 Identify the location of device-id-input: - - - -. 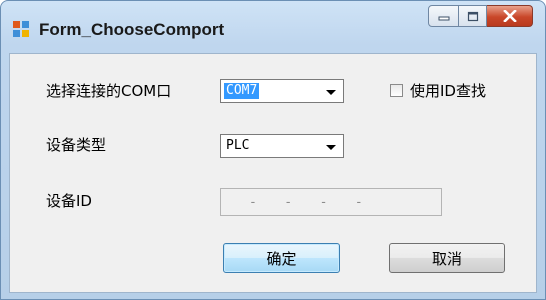
(331, 202).